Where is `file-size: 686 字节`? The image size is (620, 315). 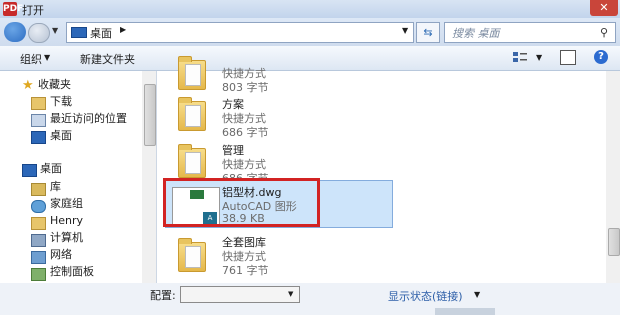
file-size: 686 字节 is located at coordinates (245, 132).